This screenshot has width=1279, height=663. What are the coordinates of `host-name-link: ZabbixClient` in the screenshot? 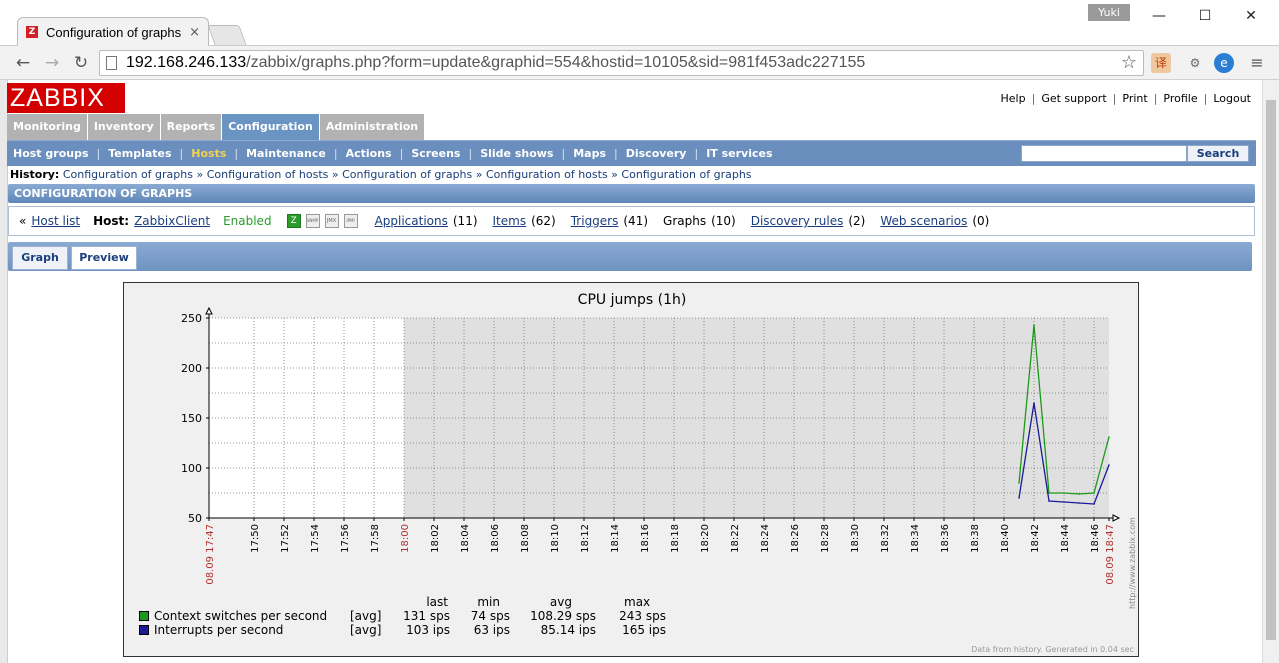 It's located at (172, 221).